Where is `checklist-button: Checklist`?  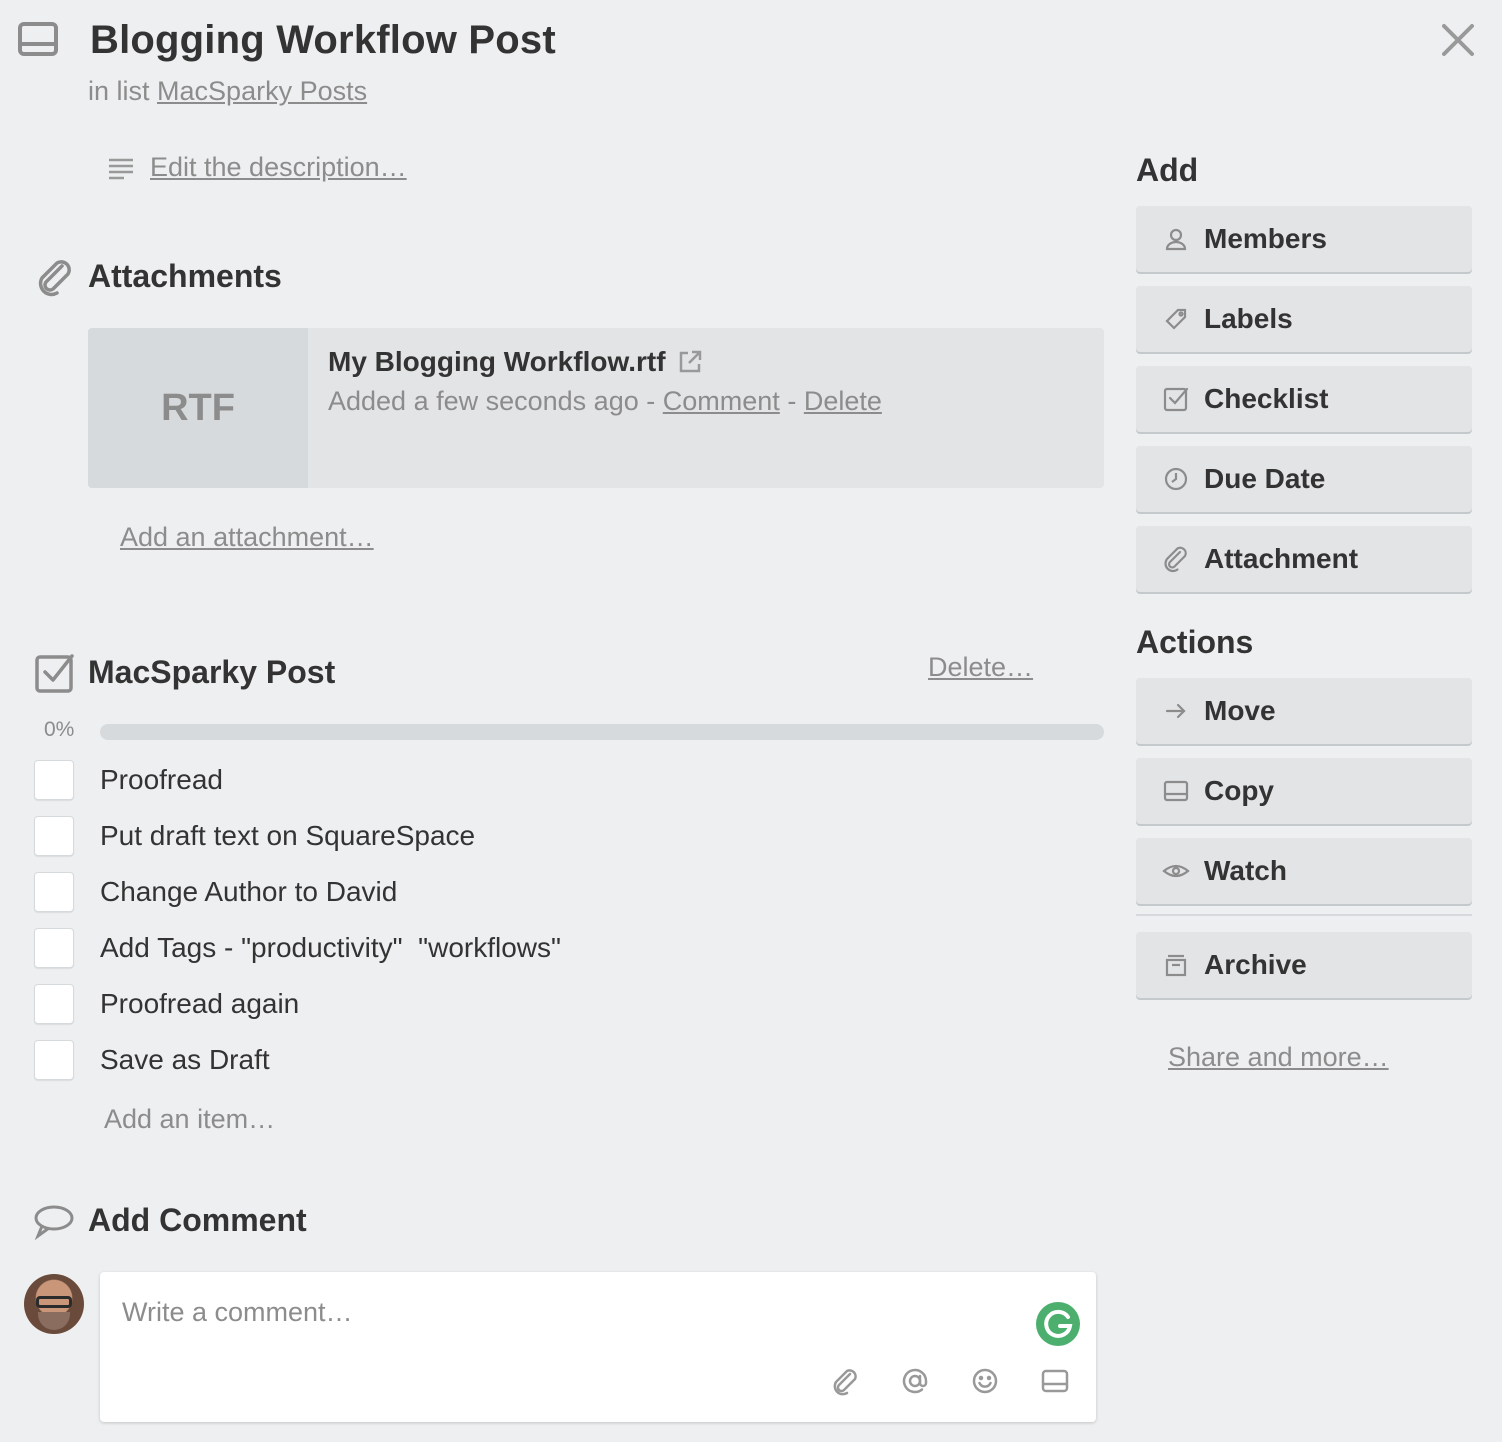
checklist-button: Checklist is located at coordinates (1304, 399).